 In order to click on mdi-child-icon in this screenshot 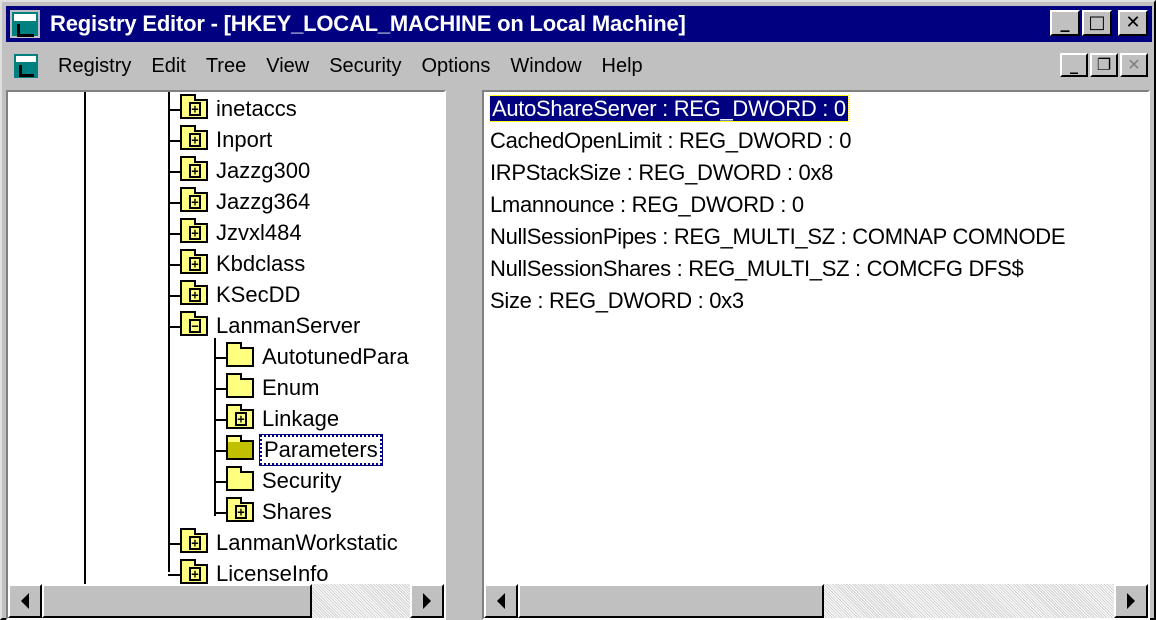, I will do `click(26, 66)`.